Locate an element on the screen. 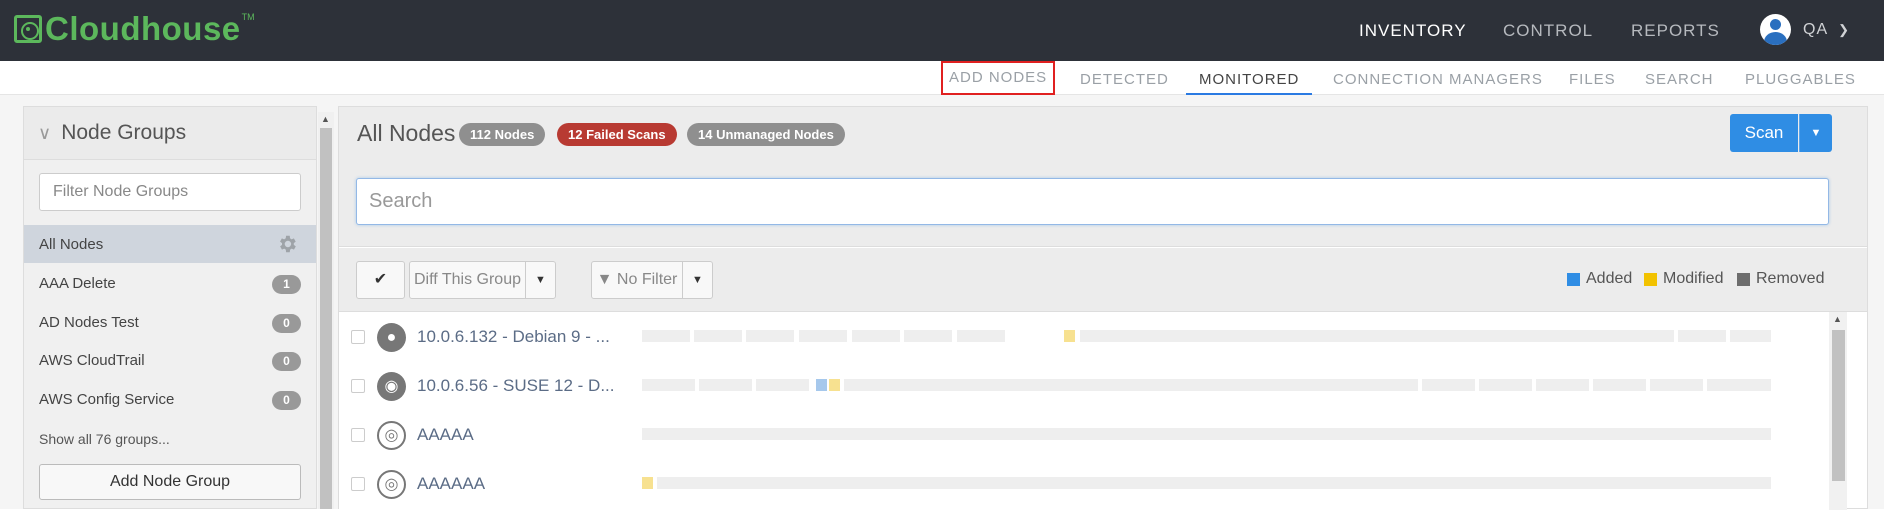 The image size is (1884, 510). checkmark-icon: ✔ is located at coordinates (380, 279).